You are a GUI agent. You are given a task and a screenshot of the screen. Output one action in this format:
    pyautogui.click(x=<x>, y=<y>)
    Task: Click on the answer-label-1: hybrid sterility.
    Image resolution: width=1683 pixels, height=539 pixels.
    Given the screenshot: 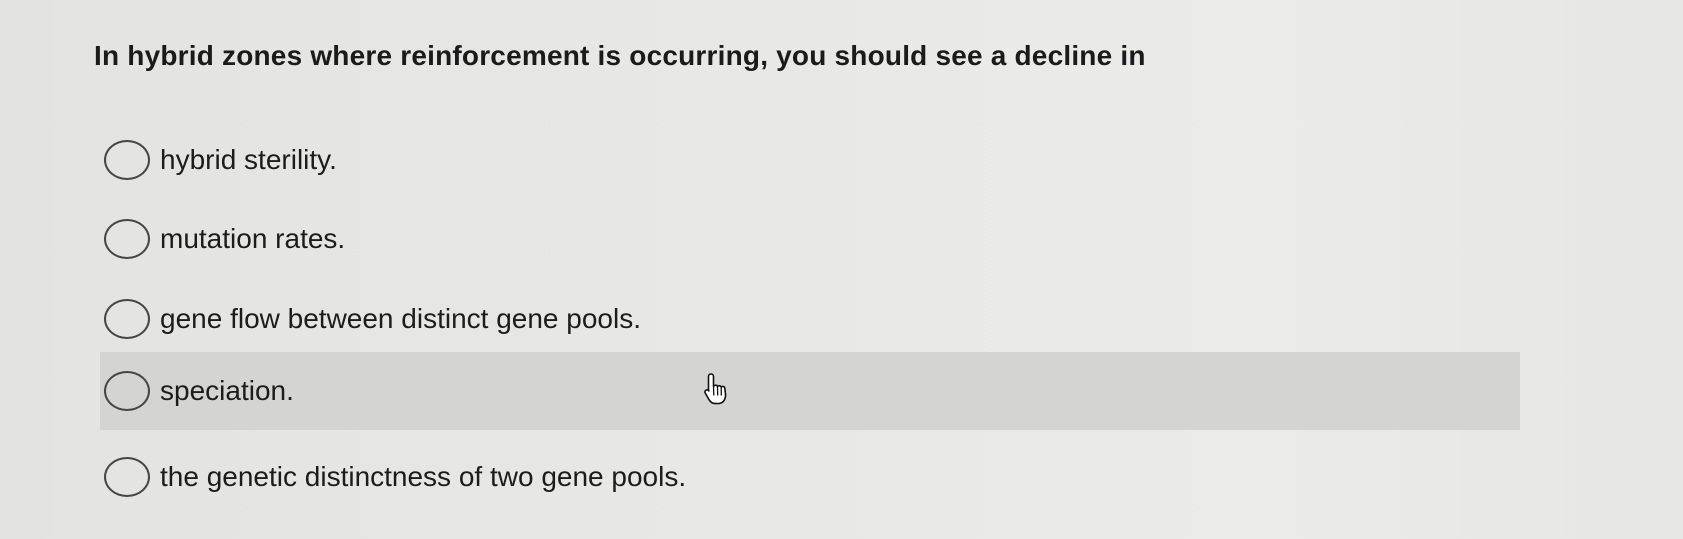 What is the action you would take?
    pyautogui.click(x=248, y=159)
    